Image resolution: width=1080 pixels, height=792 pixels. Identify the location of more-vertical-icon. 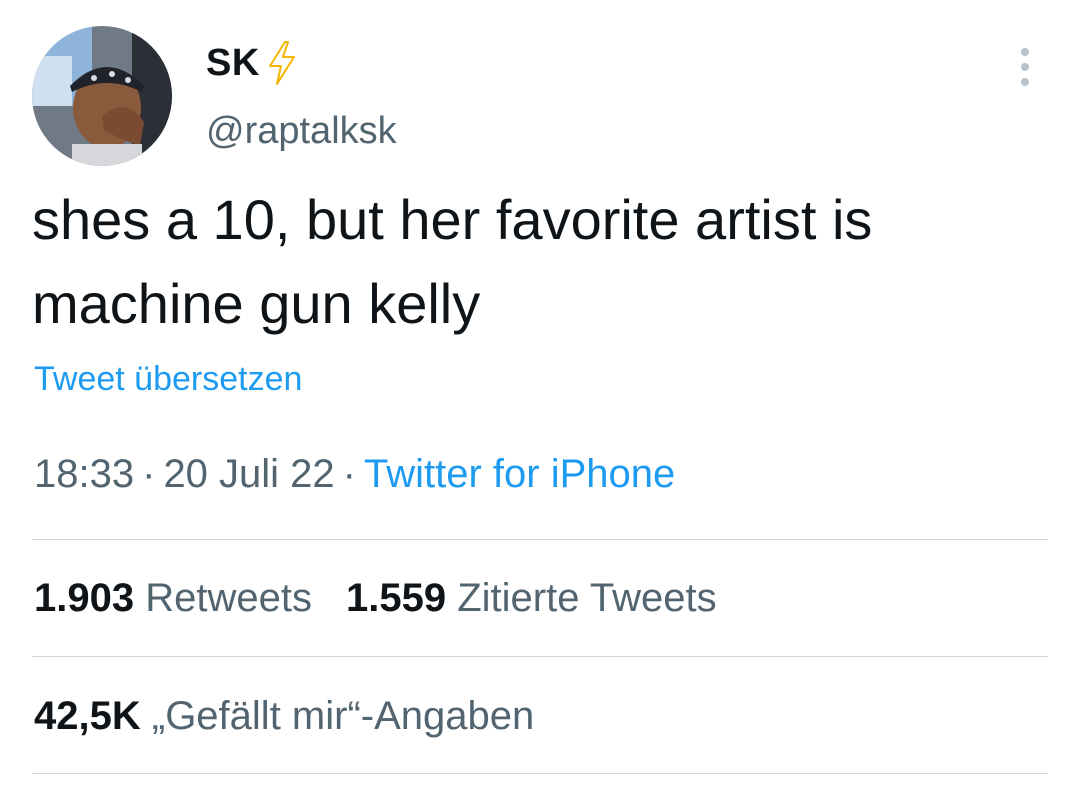
(1025, 67).